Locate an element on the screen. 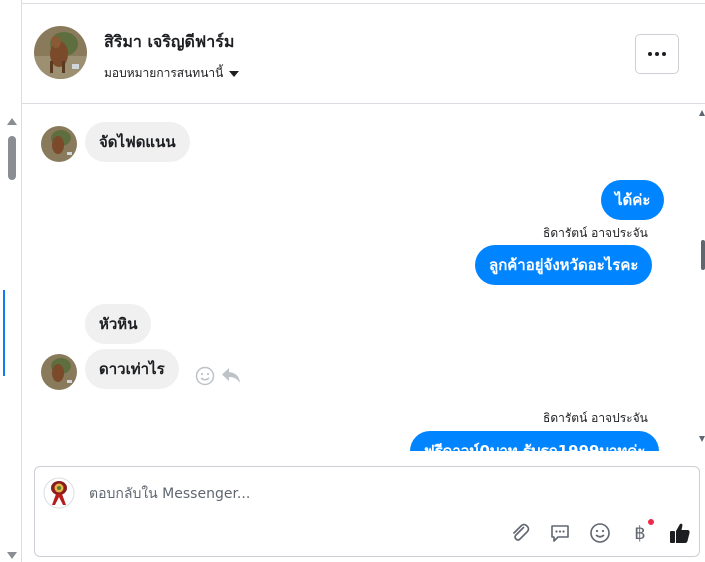 The height and width of the screenshot is (562, 705). assign-conversation-dropdown: มอบหมายการสนทนานี้ is located at coordinates (172, 73).